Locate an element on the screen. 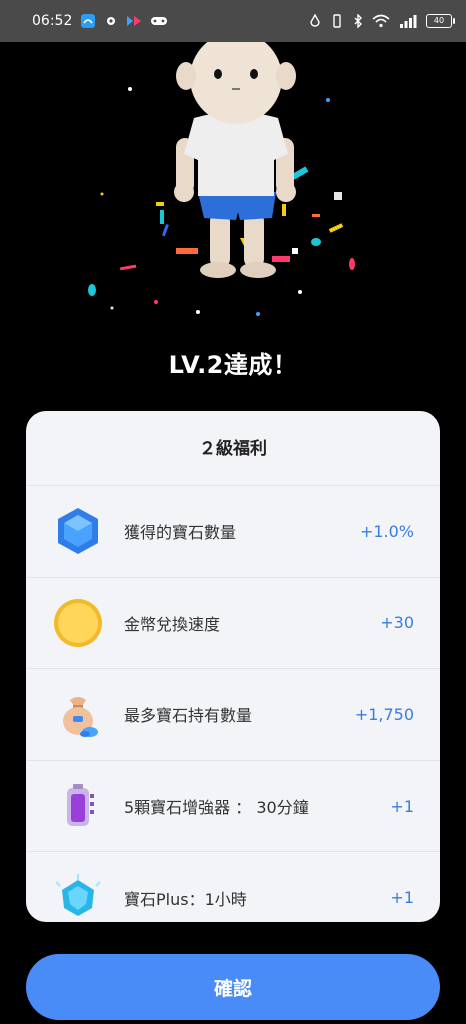  benefit-label: 金幣兌換速度 is located at coordinates (172, 624).